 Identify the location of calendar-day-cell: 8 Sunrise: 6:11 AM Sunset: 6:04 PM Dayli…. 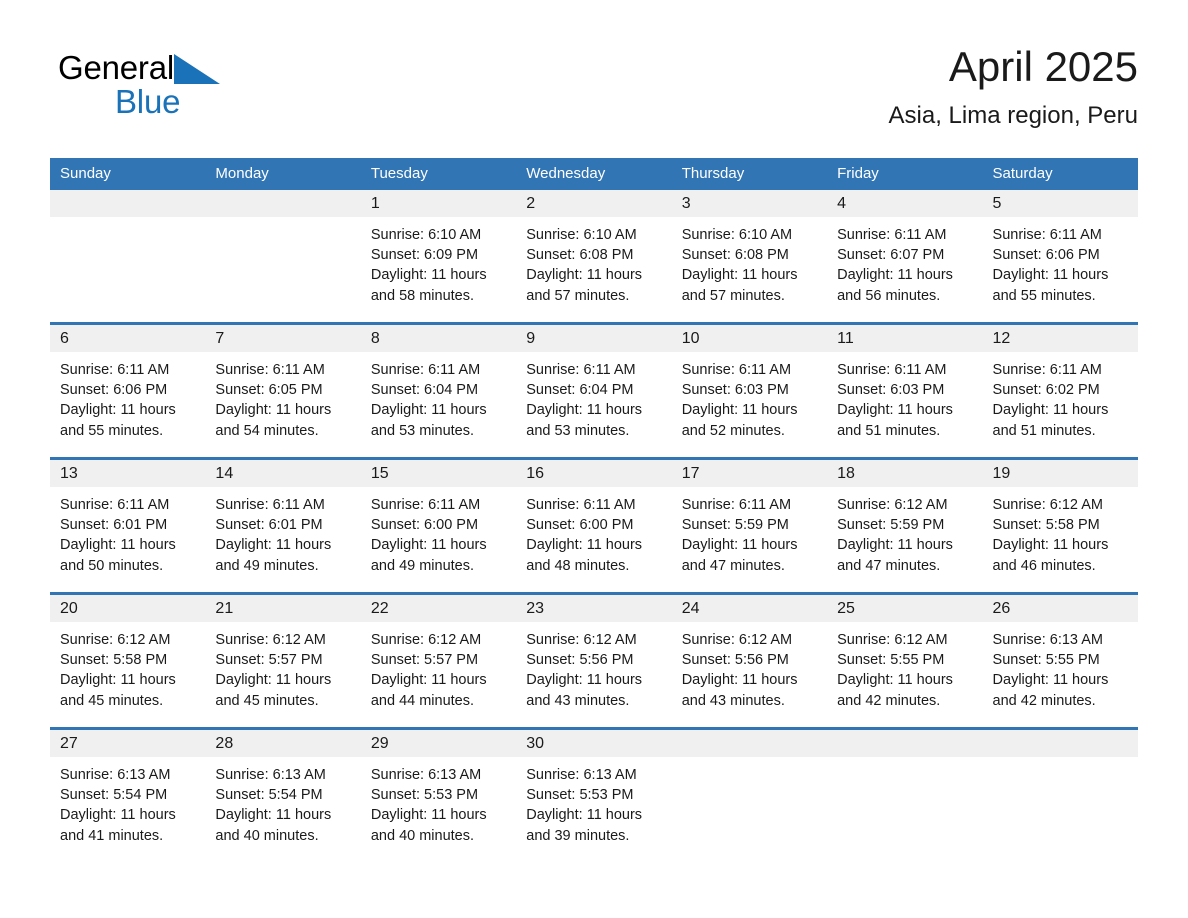
(438, 390).